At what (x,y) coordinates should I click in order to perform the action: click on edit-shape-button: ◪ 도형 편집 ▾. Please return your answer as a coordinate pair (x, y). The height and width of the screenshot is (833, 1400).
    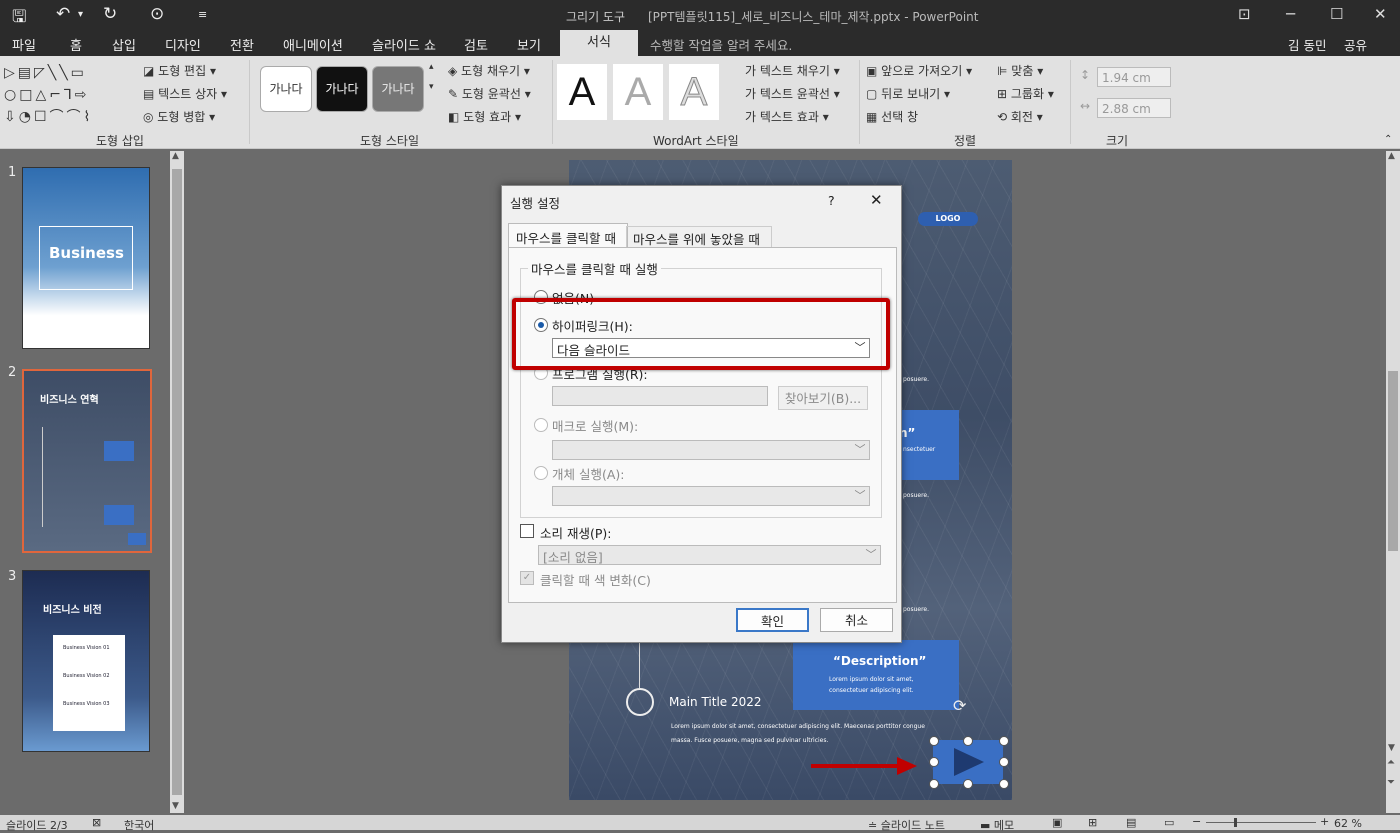
    Looking at the image, I should click on (179, 70).